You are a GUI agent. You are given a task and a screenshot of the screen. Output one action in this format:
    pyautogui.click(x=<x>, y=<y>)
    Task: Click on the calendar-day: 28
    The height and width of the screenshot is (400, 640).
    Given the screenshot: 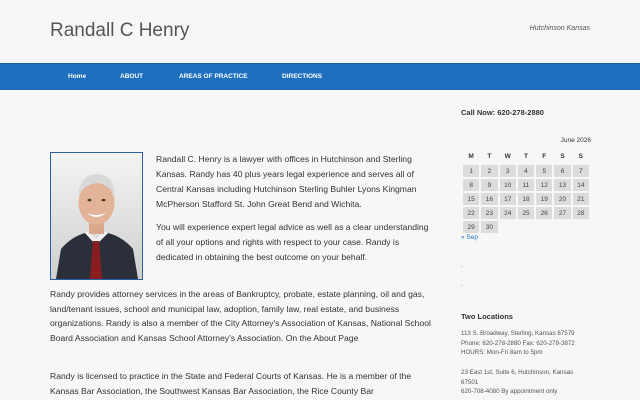 What is the action you would take?
    pyautogui.click(x=580, y=213)
    